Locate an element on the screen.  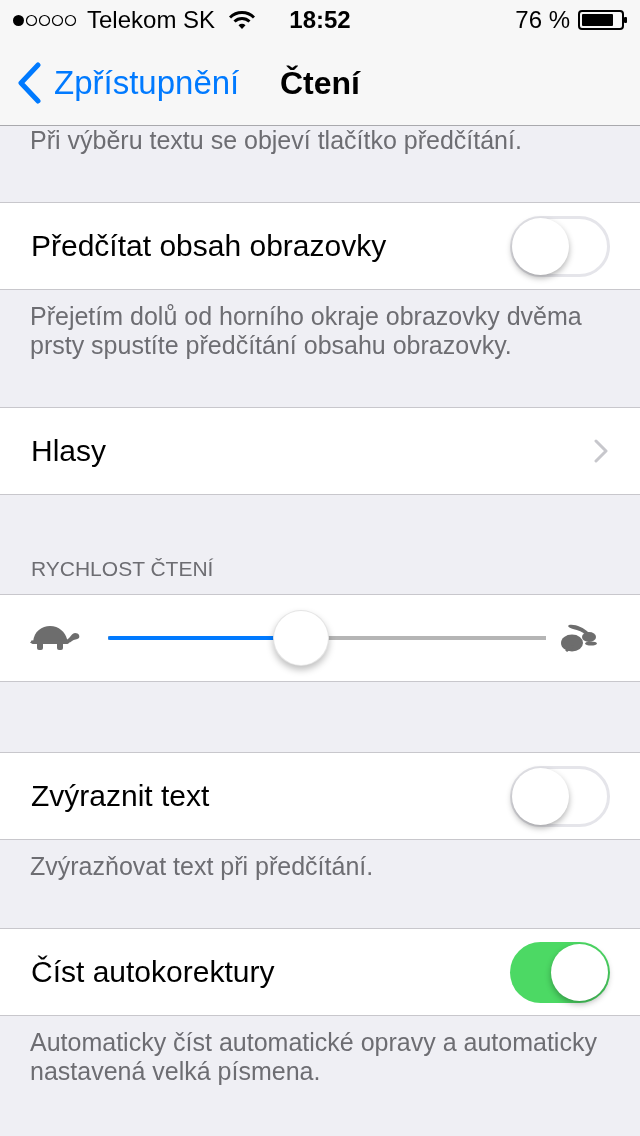
slider-thumb is located at coordinates (300, 638).